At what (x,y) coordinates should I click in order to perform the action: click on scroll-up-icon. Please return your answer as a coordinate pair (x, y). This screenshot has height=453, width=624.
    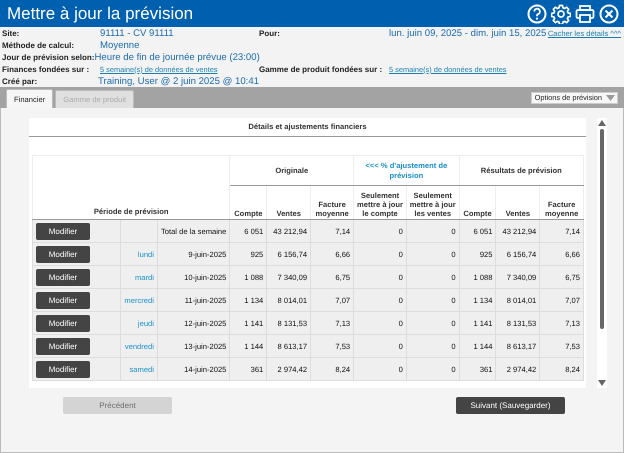
    Looking at the image, I should click on (602, 123).